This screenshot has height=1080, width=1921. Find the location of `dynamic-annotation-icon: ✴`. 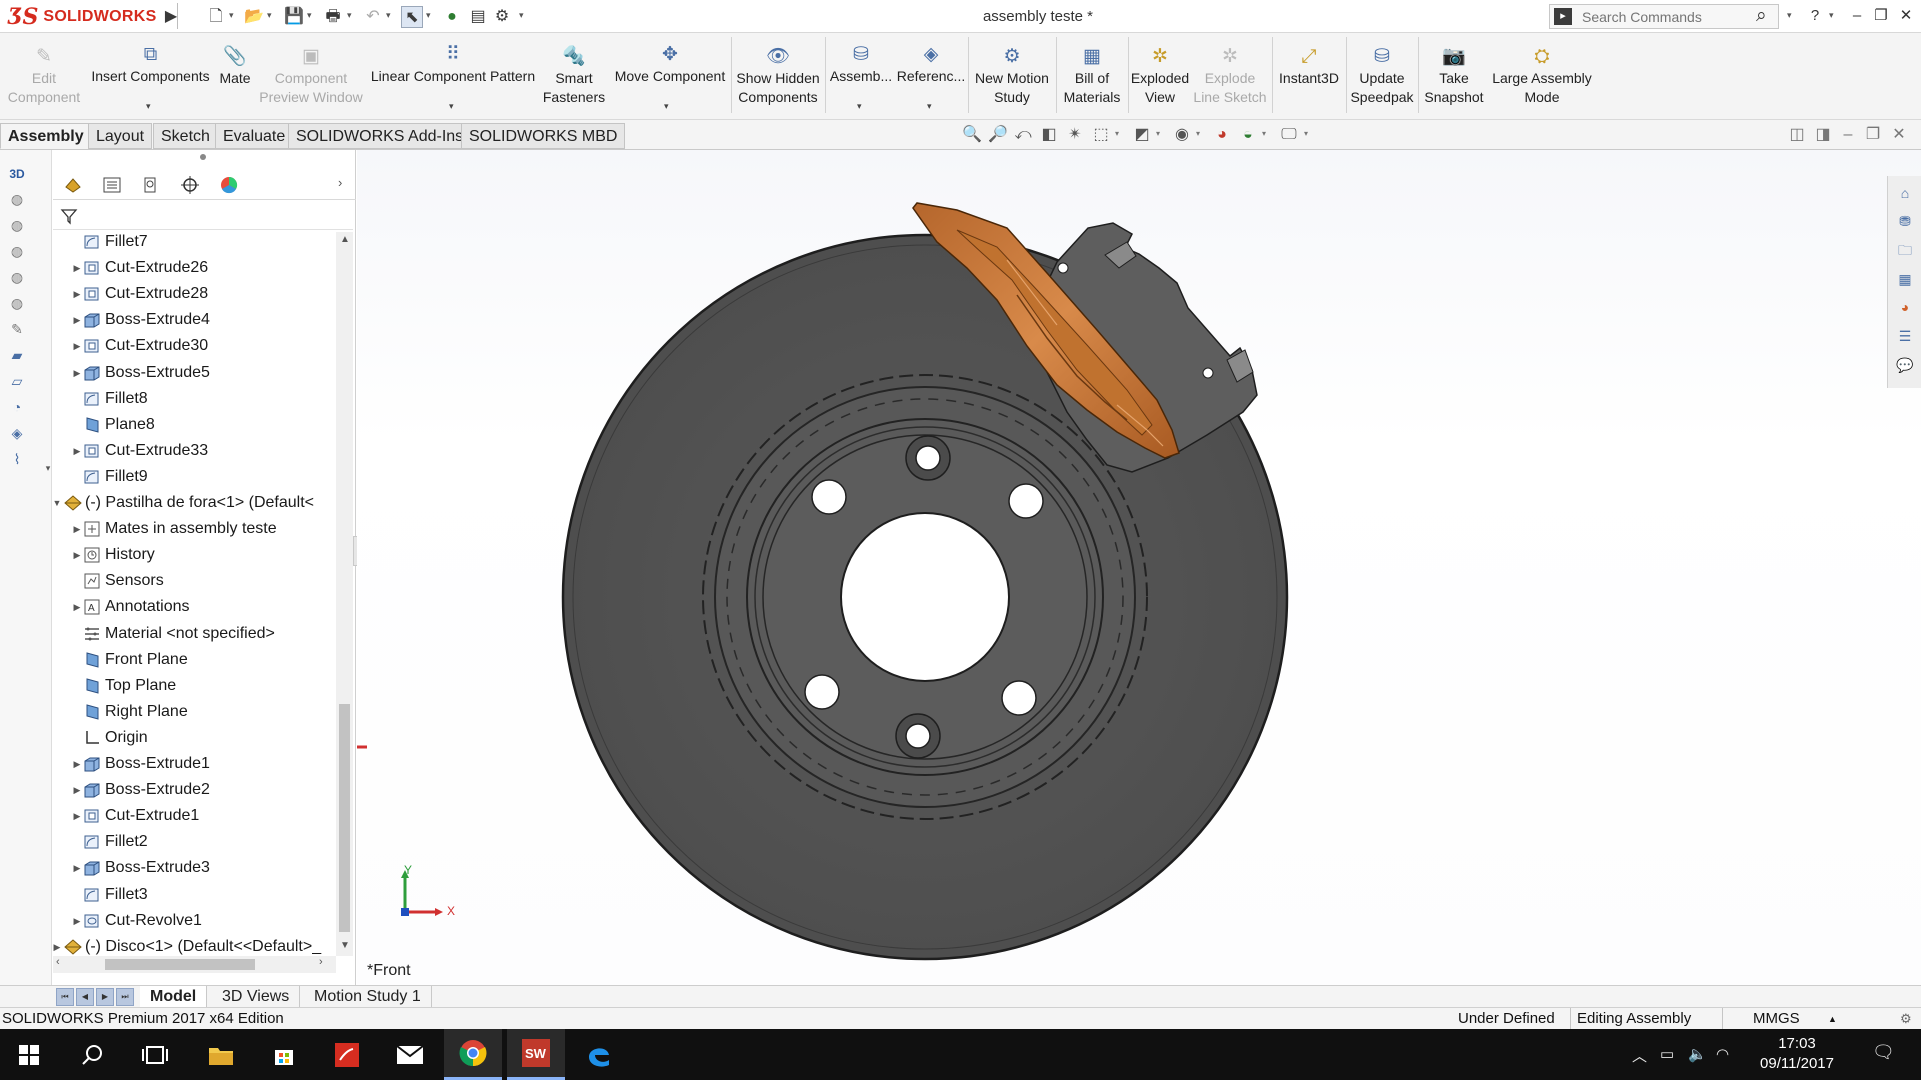

dynamic-annotation-icon: ✴ is located at coordinates (1075, 135).